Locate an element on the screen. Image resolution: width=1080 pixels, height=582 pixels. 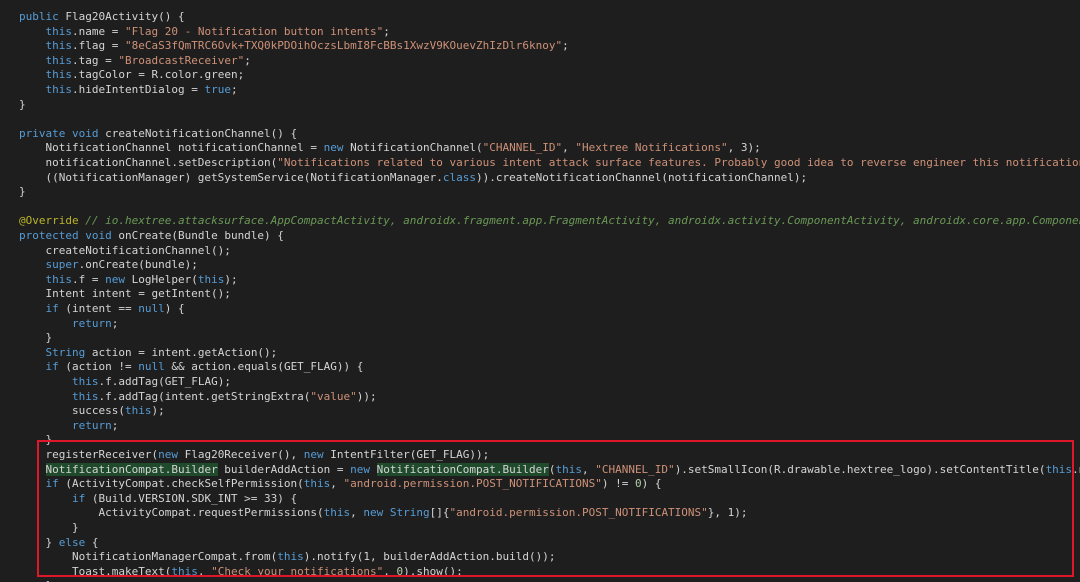
code-token: }, 1); is located at coordinates (727, 513).